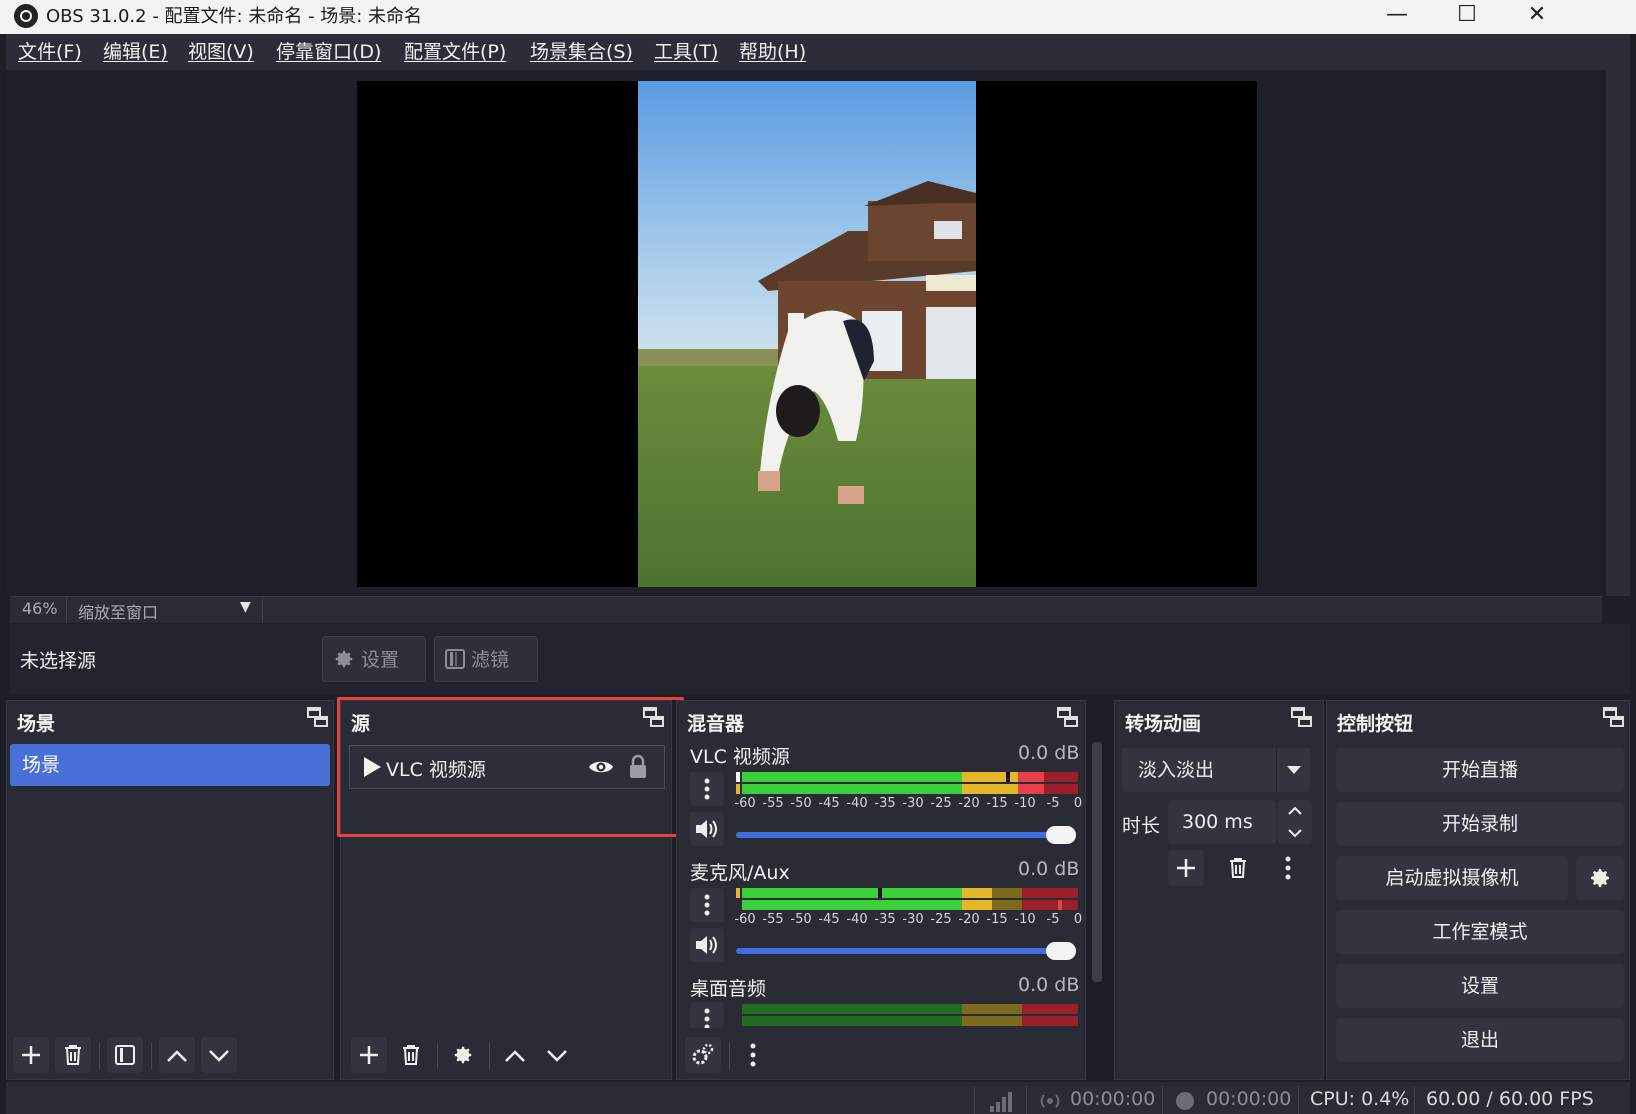 The height and width of the screenshot is (1114, 1636). I want to click on source-settings-button: 设置, so click(374, 659).